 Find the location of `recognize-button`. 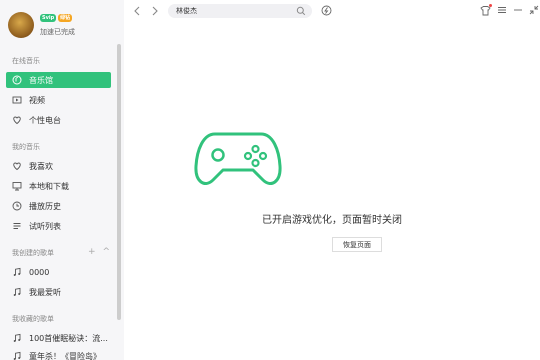

recognize-button is located at coordinates (326, 11).